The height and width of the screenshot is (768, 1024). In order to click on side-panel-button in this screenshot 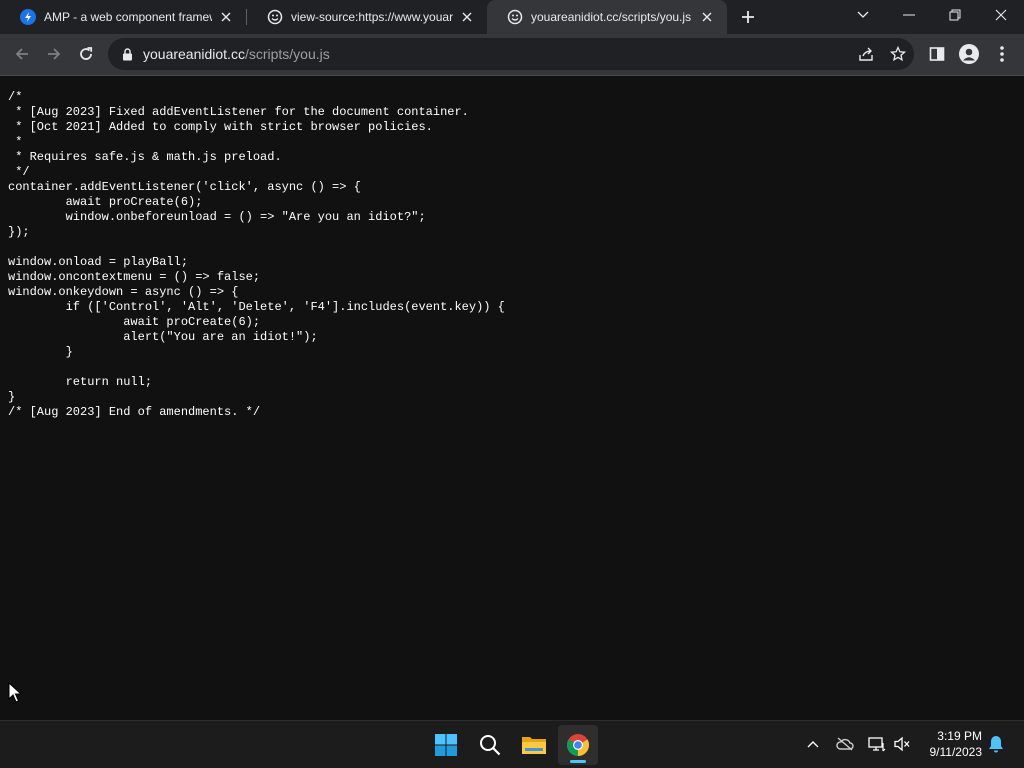, I will do `click(937, 54)`.